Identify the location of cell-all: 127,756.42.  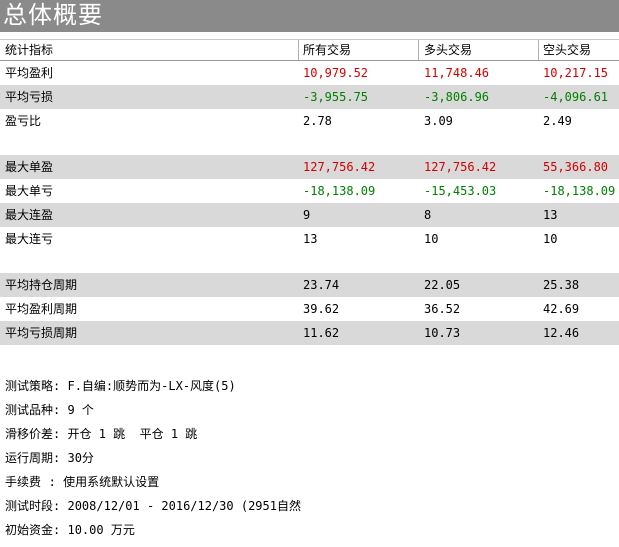
(339, 167).